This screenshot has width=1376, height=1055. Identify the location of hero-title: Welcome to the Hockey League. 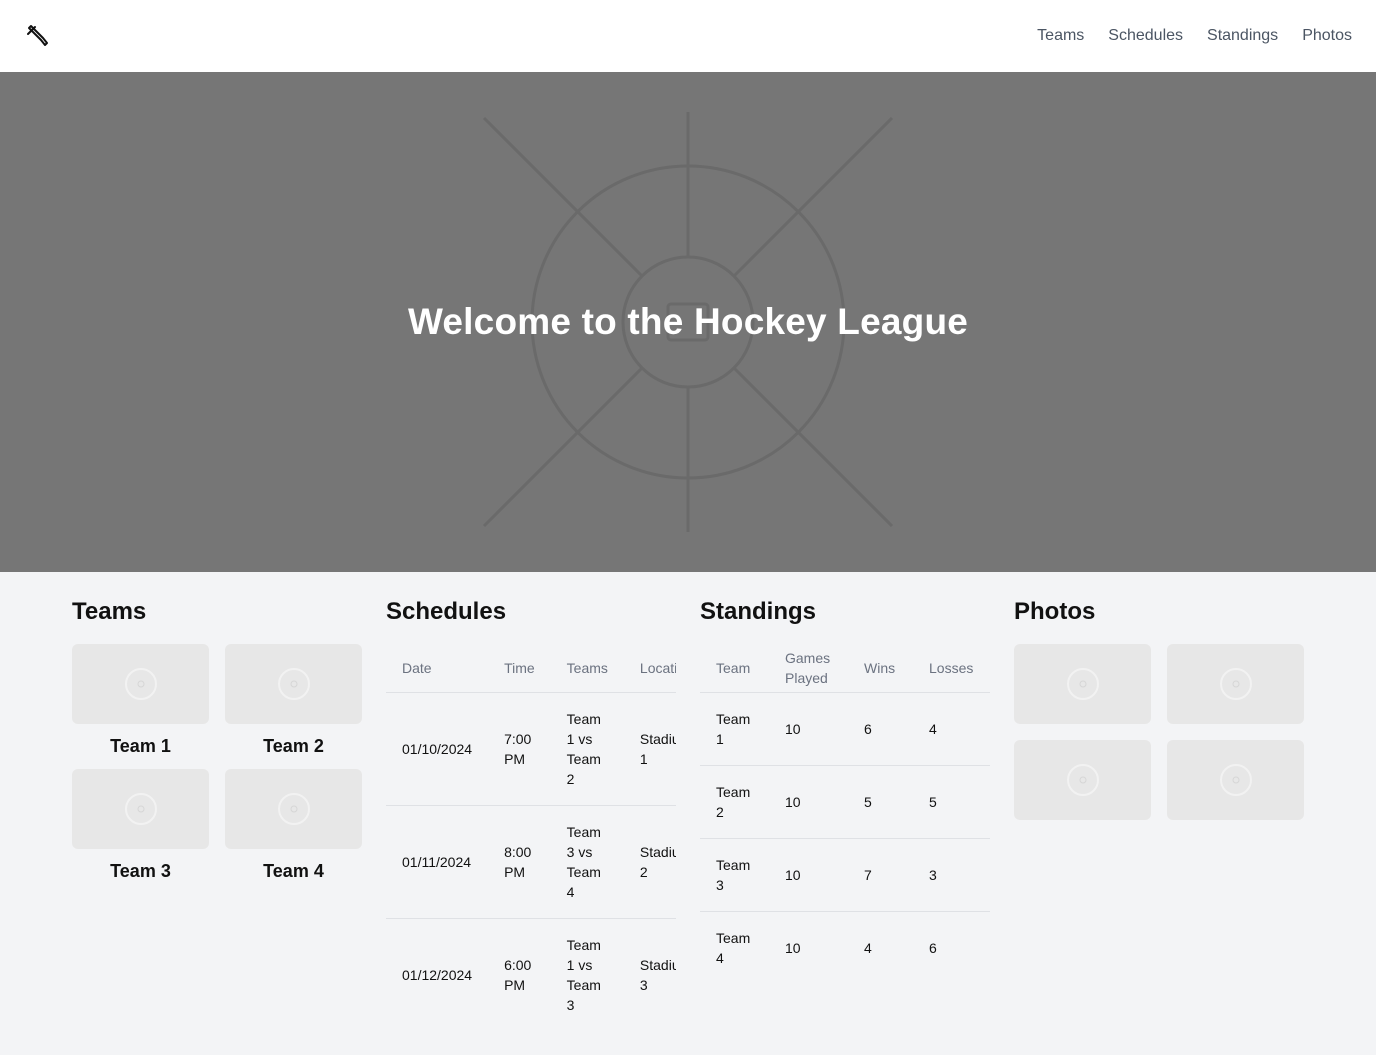
(688, 321).